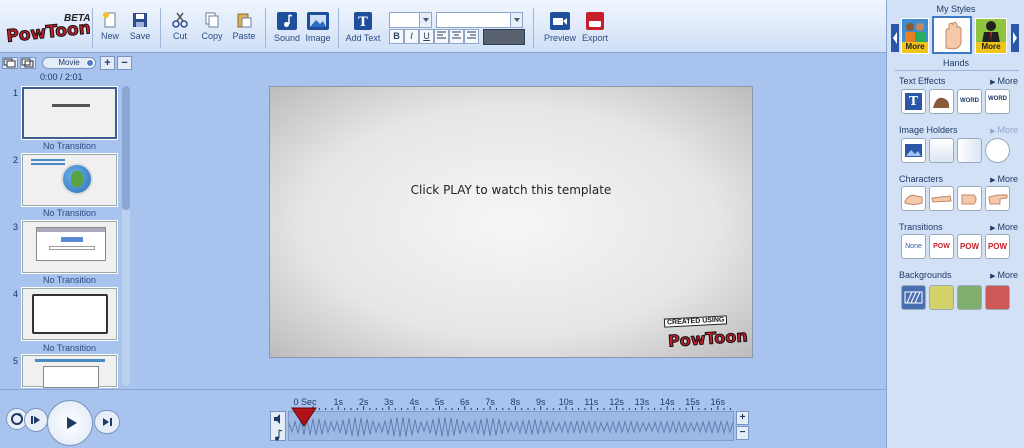 Image resolution: width=1024 pixels, height=448 pixels. I want to click on scrollbar-thumb, so click(126, 148).